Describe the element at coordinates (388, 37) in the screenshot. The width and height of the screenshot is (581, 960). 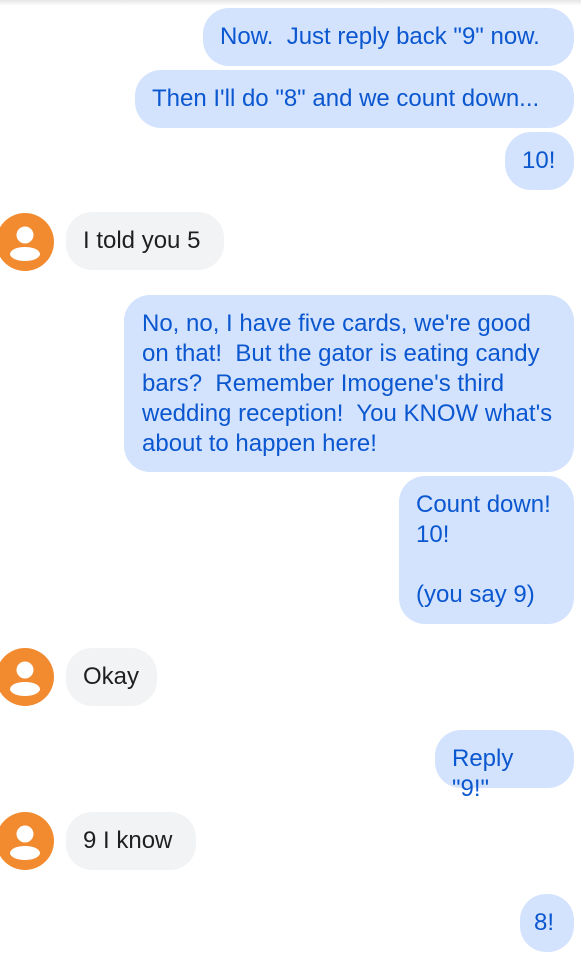
I see `message-bubble-outgoing: Now. Just reply back "9" now.` at that location.